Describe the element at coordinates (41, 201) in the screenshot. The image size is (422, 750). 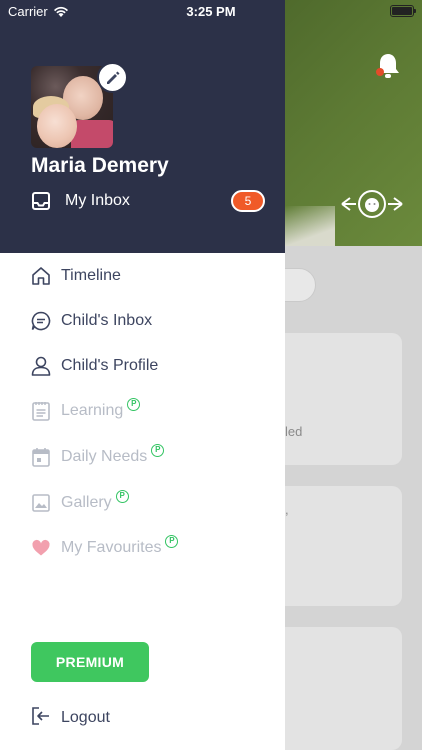
I see `inbox-tray-icon` at that location.